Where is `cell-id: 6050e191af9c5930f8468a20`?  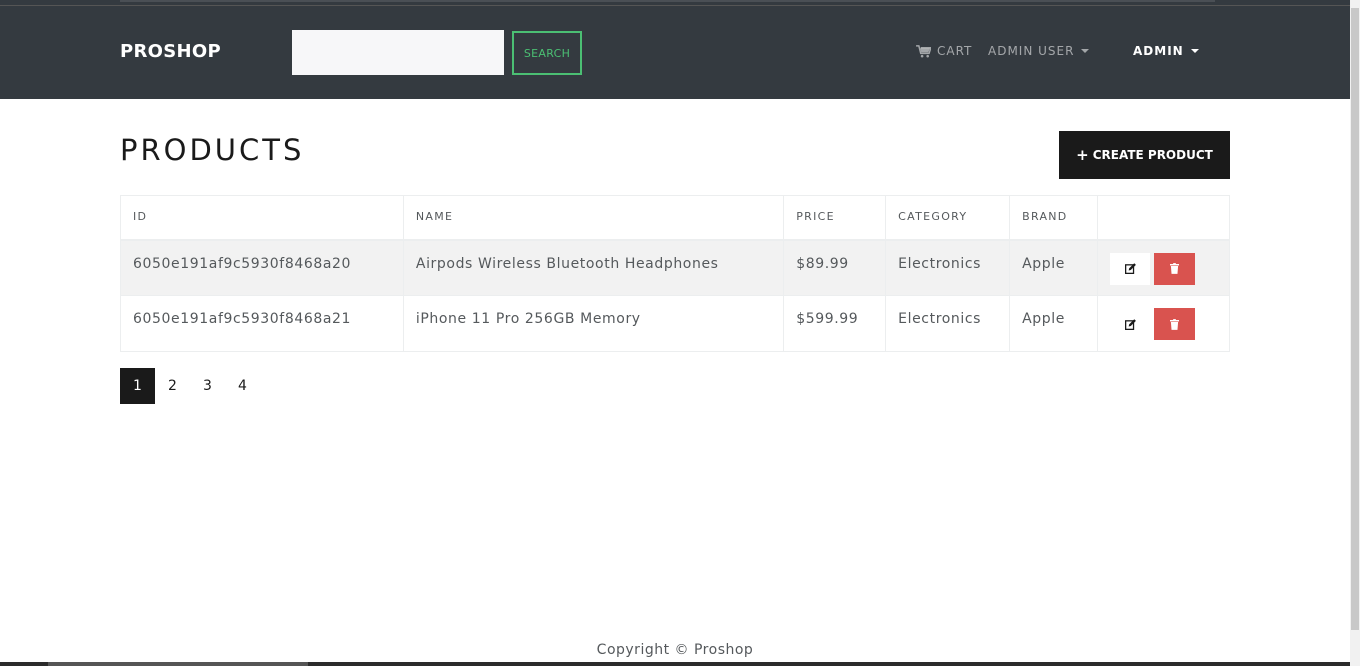 cell-id: 6050e191af9c5930f8468a20 is located at coordinates (262, 267).